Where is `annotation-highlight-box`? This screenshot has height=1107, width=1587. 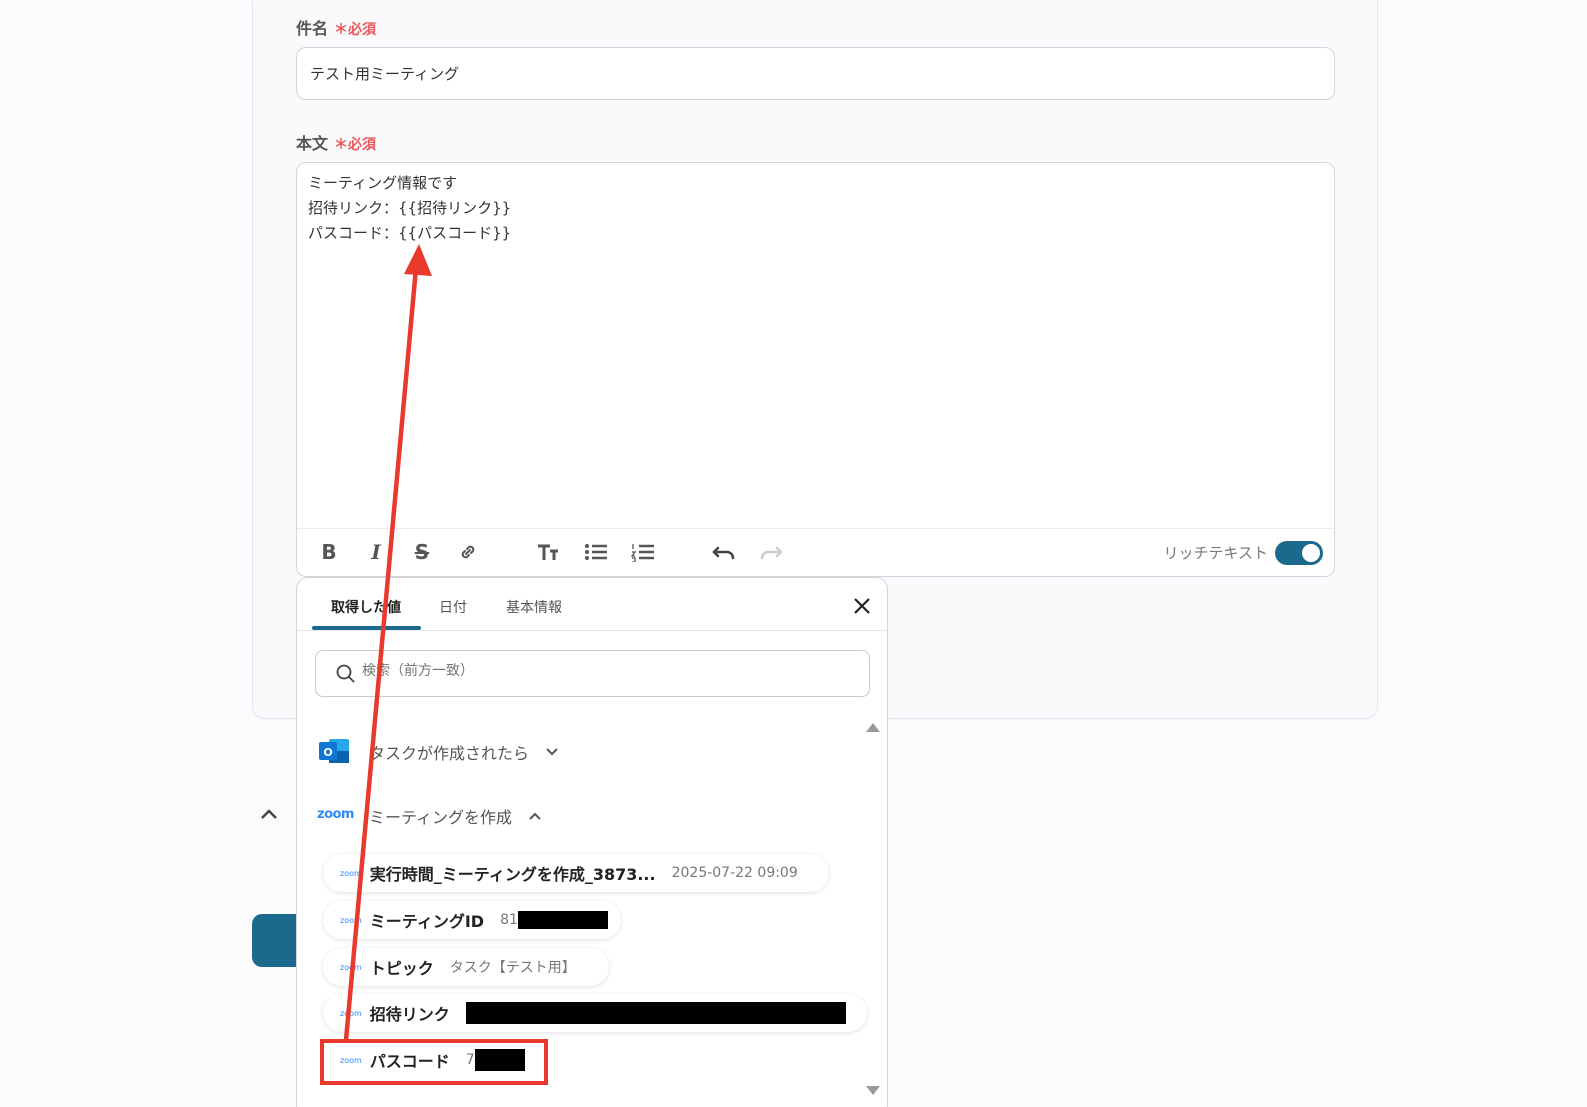 annotation-highlight-box is located at coordinates (434, 1062).